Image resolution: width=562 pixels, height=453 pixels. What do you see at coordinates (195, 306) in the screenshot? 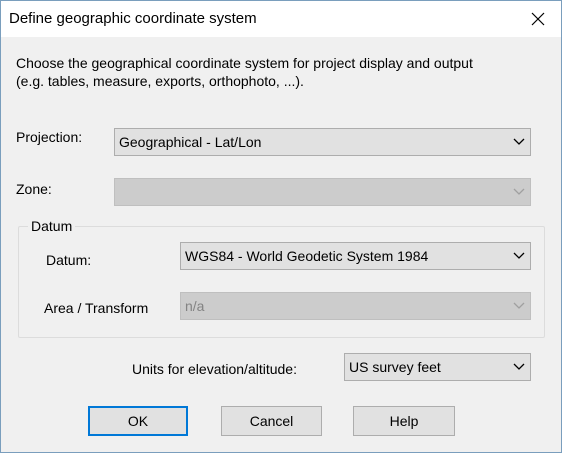
I see `area-transform-value: n/a` at bounding box center [195, 306].